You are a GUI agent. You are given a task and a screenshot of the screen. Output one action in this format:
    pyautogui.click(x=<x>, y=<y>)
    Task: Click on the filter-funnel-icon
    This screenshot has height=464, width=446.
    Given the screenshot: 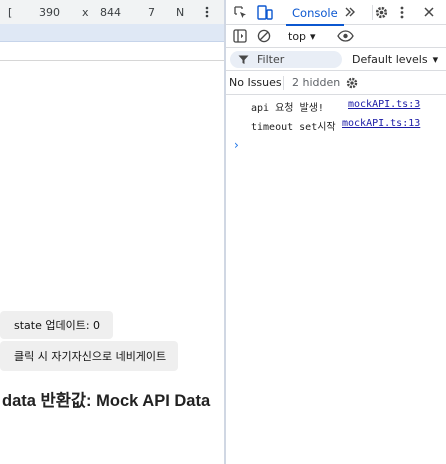 What is the action you would take?
    pyautogui.click(x=243, y=60)
    